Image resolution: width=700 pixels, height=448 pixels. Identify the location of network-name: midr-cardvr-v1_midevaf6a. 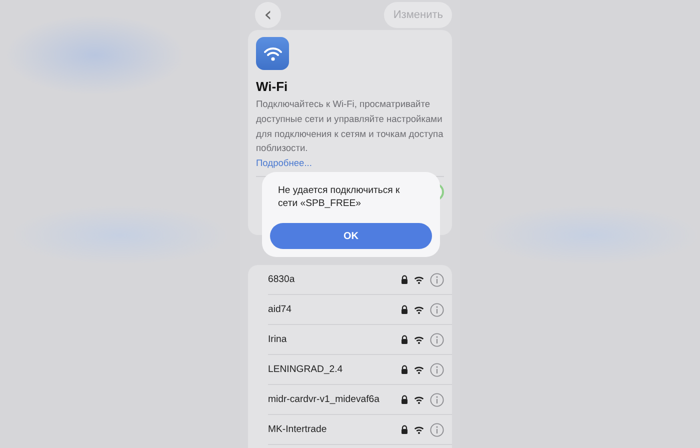
(334, 400).